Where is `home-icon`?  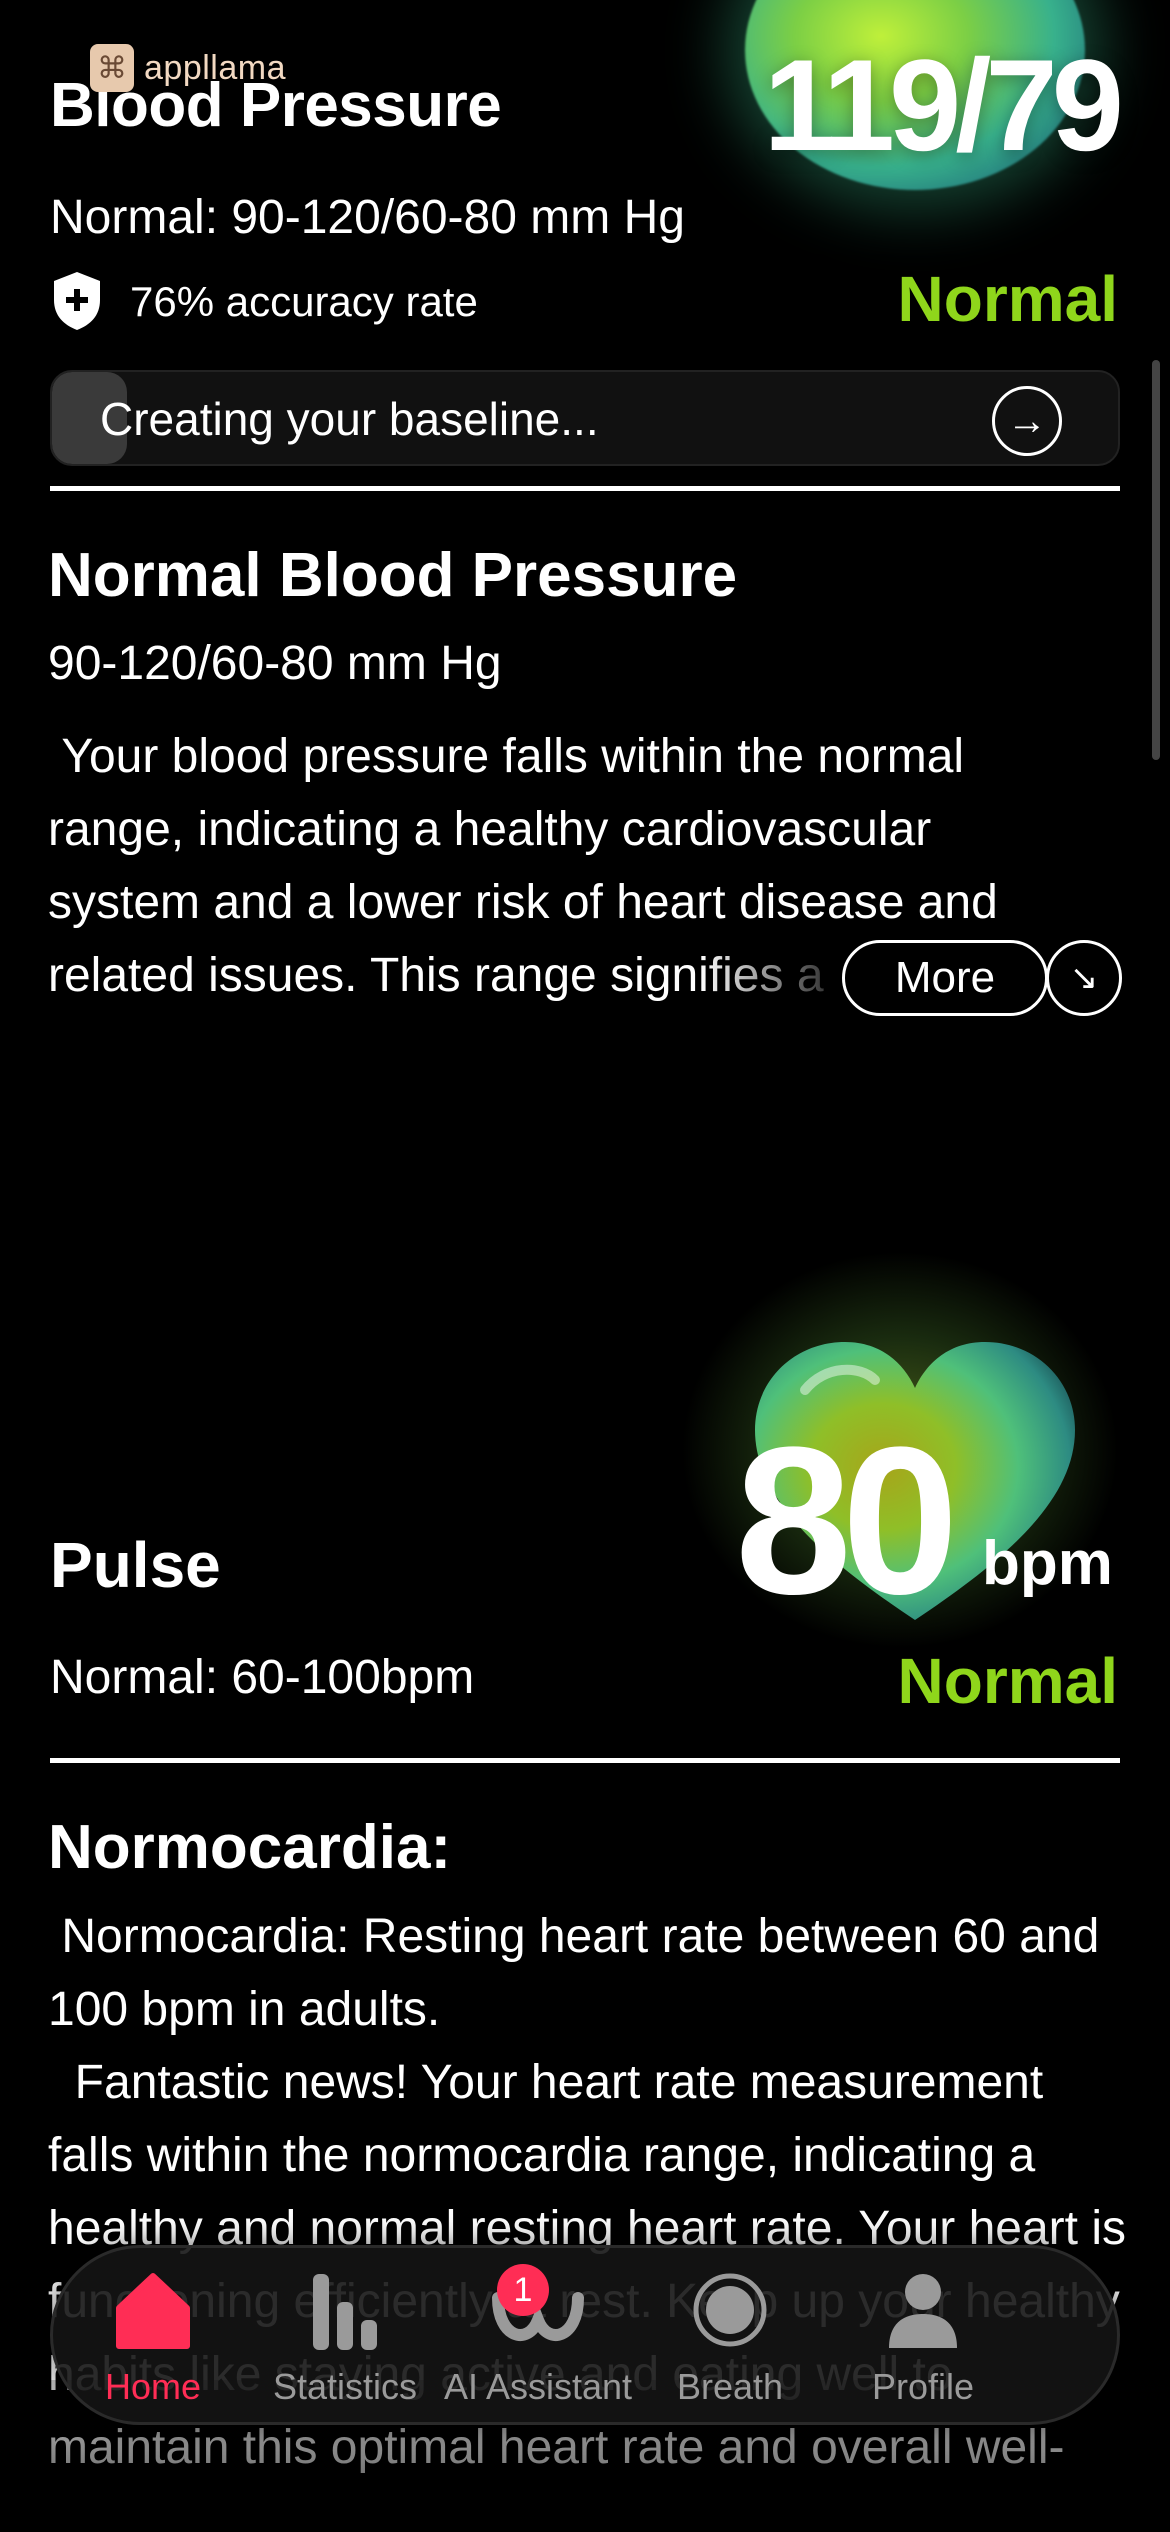
home-icon is located at coordinates (153, 2311).